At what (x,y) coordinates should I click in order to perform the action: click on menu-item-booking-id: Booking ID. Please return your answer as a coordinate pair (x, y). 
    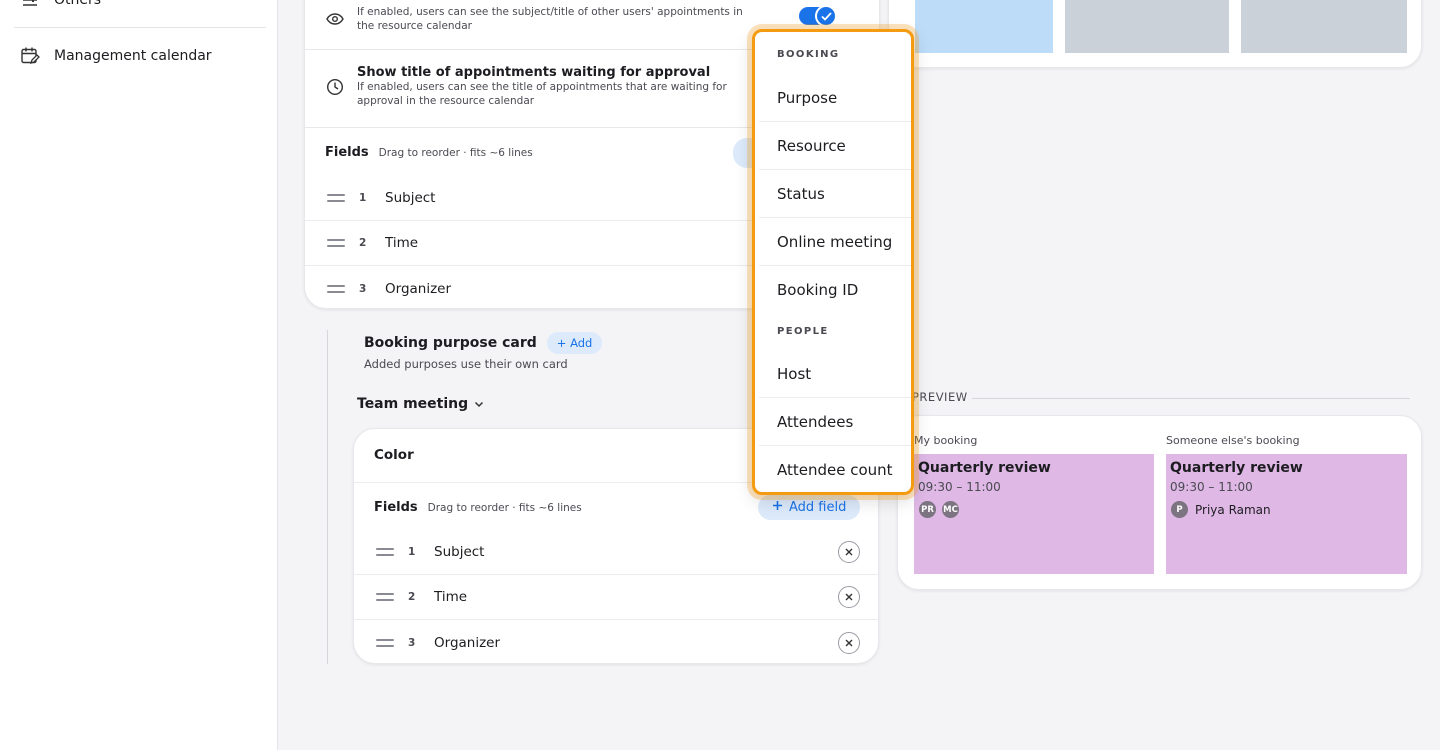
    Looking at the image, I should click on (835, 290).